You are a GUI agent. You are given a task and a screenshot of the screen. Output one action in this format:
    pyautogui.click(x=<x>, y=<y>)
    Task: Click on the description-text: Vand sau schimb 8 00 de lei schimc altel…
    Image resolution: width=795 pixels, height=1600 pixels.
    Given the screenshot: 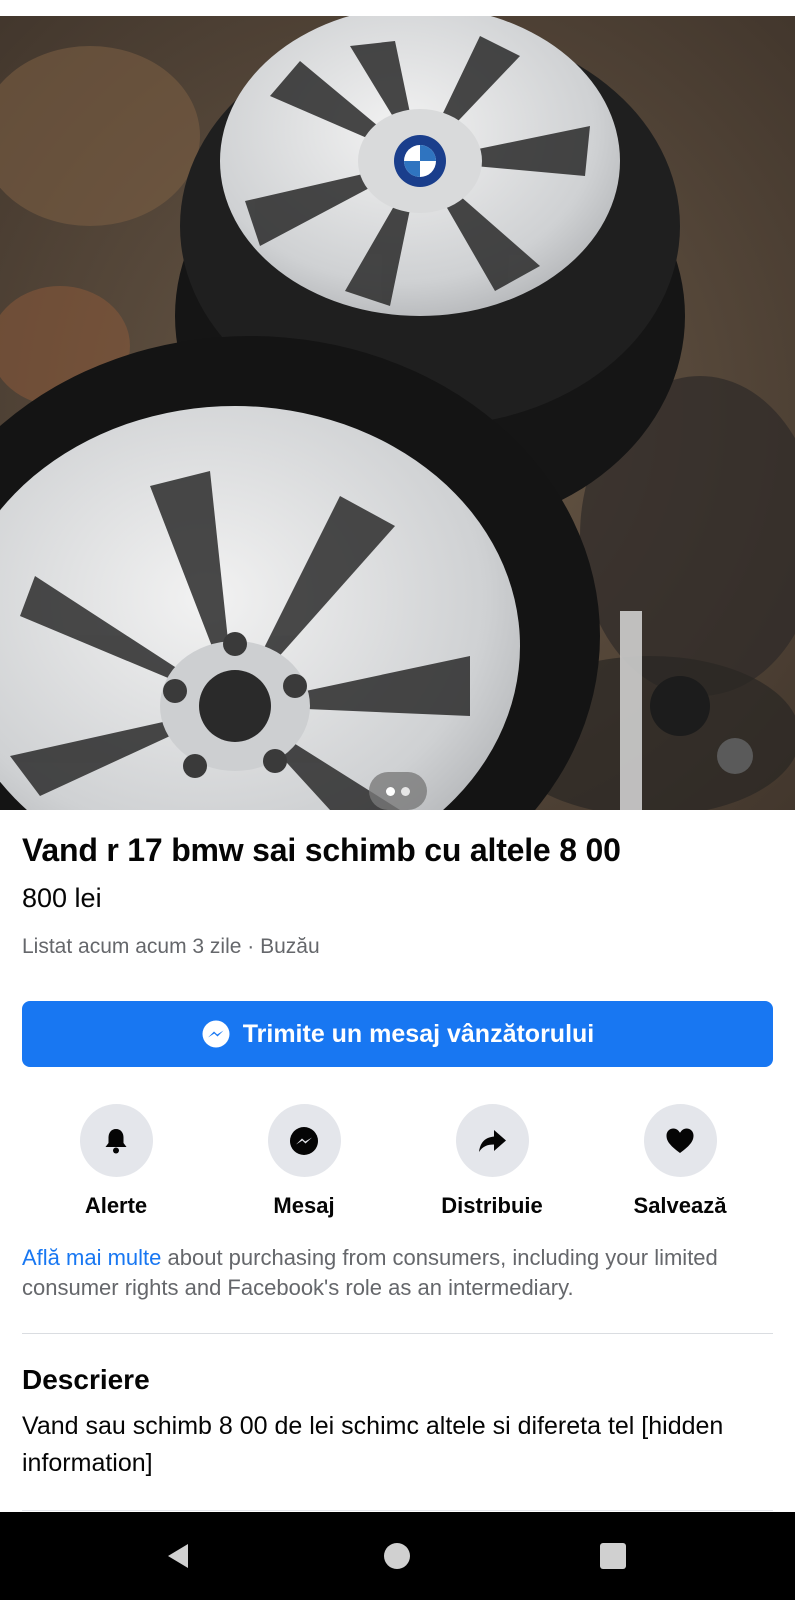 What is the action you would take?
    pyautogui.click(x=373, y=1444)
    